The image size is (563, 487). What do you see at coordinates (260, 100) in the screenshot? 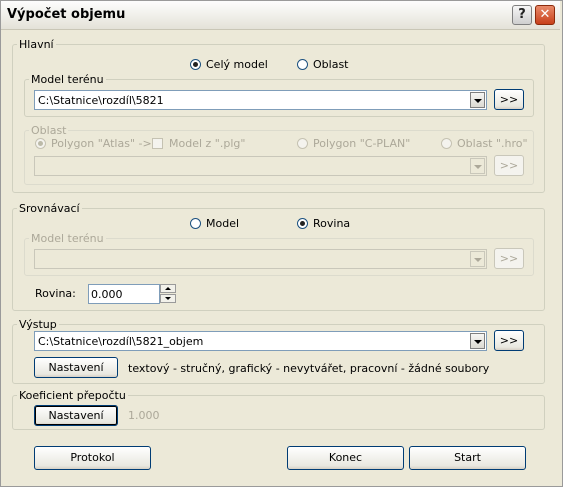
I see `hlavni-model-terenu-combo: C:\Statnice\rozdíl\5821` at bounding box center [260, 100].